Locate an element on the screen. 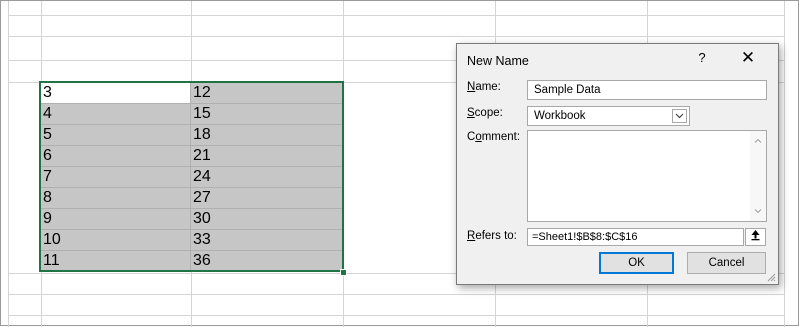 The height and width of the screenshot is (327, 799). help-button: ? is located at coordinates (702, 57).